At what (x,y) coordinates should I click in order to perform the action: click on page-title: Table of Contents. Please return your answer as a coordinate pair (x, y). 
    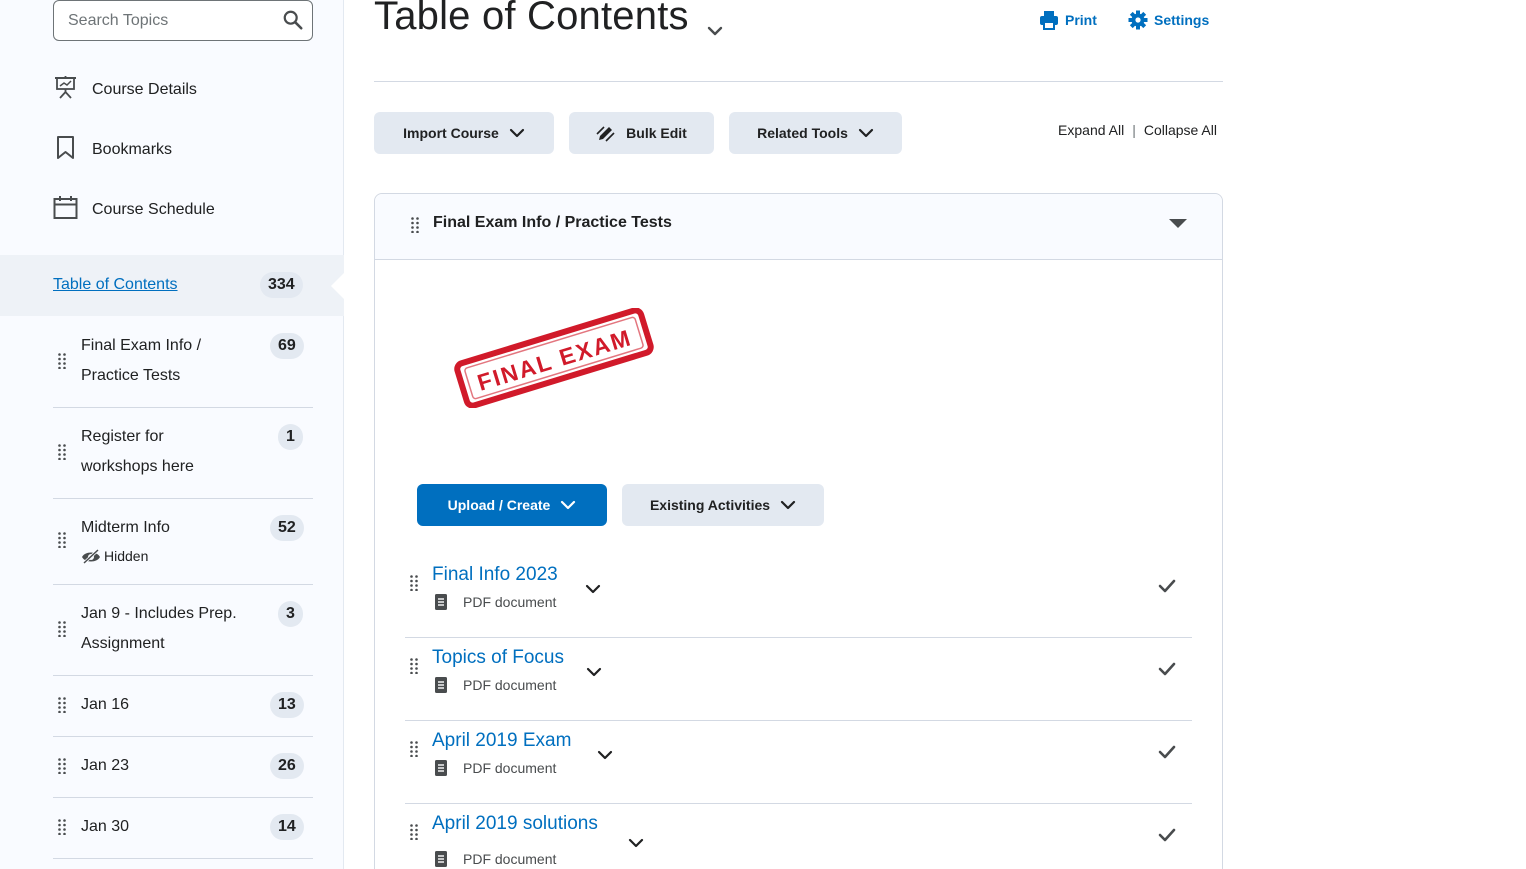
    Looking at the image, I should click on (531, 19).